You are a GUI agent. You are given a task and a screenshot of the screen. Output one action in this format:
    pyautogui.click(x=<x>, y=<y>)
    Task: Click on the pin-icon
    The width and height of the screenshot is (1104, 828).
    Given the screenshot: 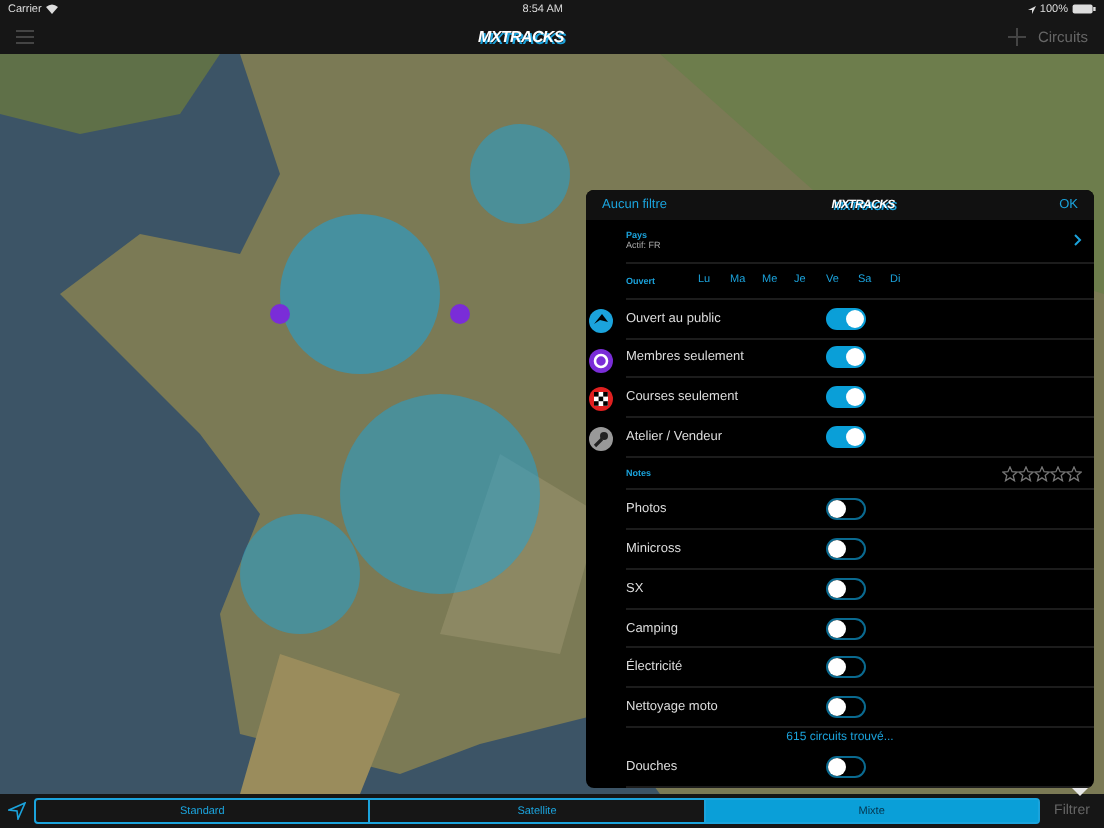 What is the action you would take?
    pyautogui.click(x=601, y=360)
    